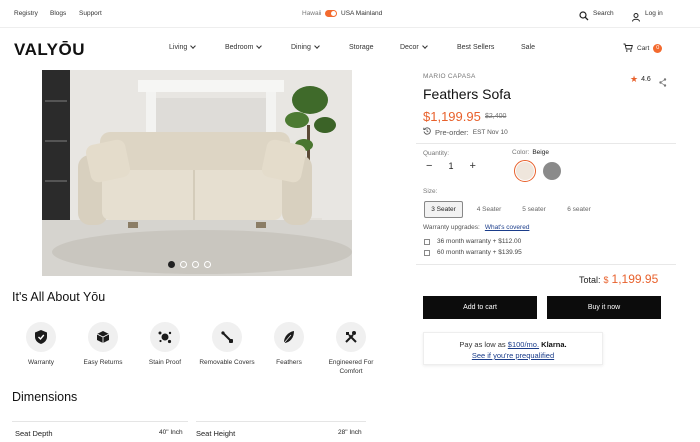 This screenshot has width=700, height=442. What do you see at coordinates (628, 48) in the screenshot?
I see `cart-icon` at bounding box center [628, 48].